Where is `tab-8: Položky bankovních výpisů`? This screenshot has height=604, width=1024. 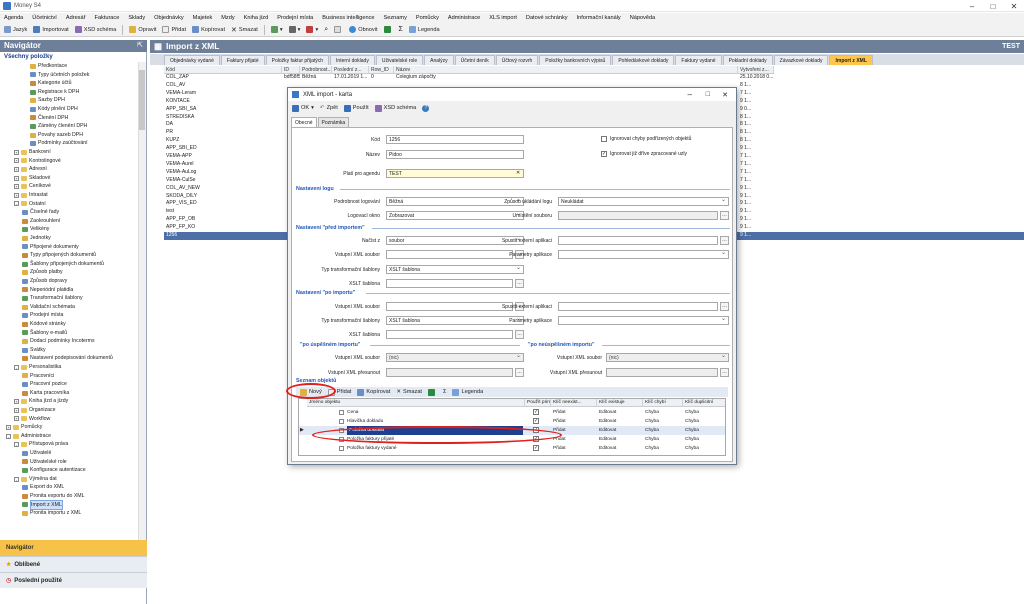
tab-8: Položky bankovních výpisů is located at coordinates (575, 60).